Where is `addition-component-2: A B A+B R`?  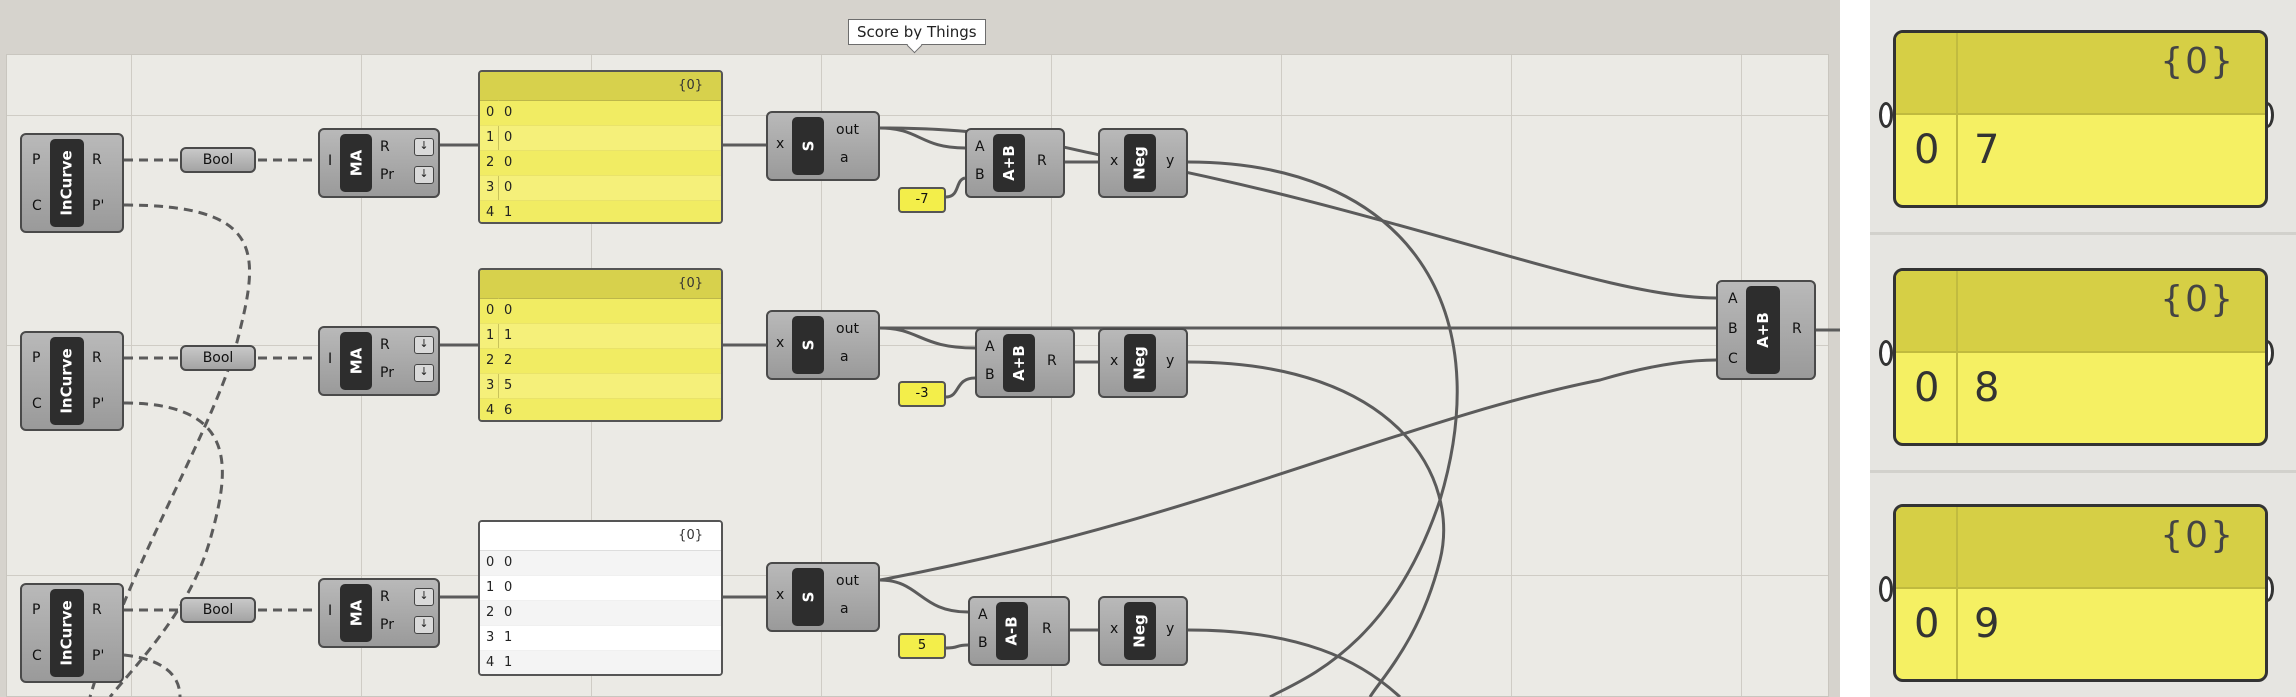
addition-component-2: A B A+B R is located at coordinates (1025, 363).